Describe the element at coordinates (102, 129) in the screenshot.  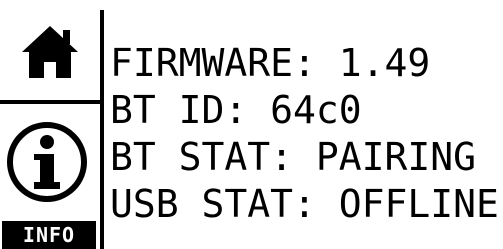
I see `sidebar-border` at that location.